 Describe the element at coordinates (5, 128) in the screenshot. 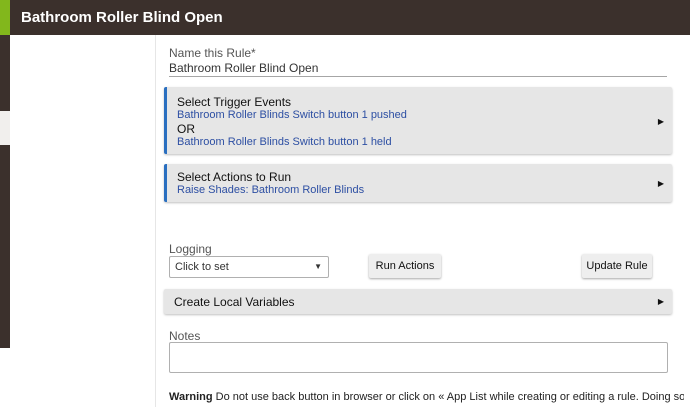

I see `sidebar-selected-indicator` at that location.